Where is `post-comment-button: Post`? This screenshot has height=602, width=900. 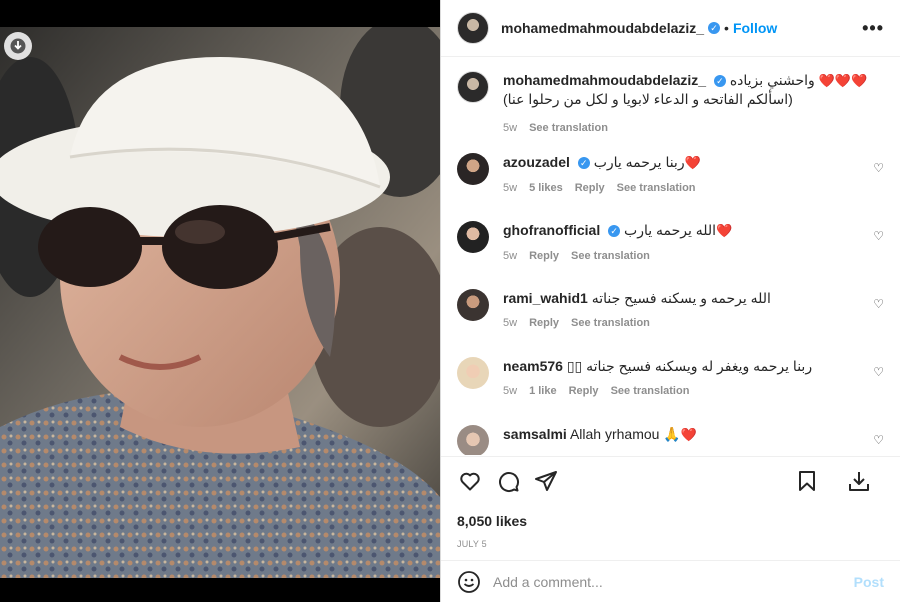
post-comment-button: Post is located at coordinates (869, 582).